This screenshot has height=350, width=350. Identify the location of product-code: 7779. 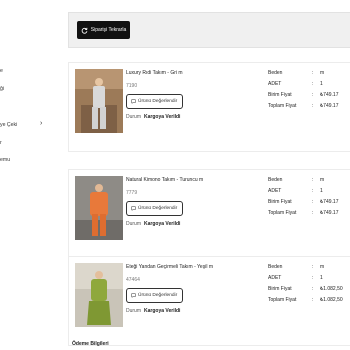
(132, 193).